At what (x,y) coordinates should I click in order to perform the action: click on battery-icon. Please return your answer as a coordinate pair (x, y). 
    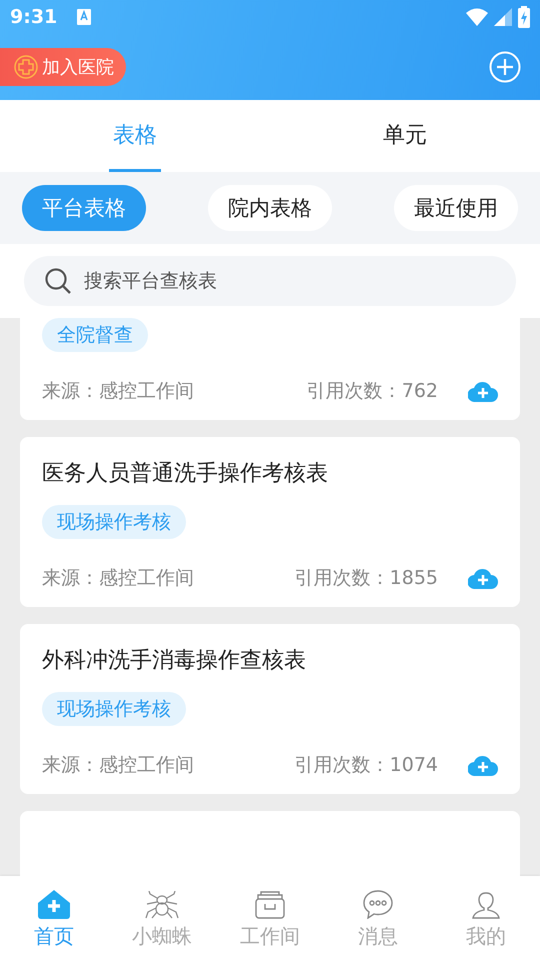
    Looking at the image, I should click on (524, 17).